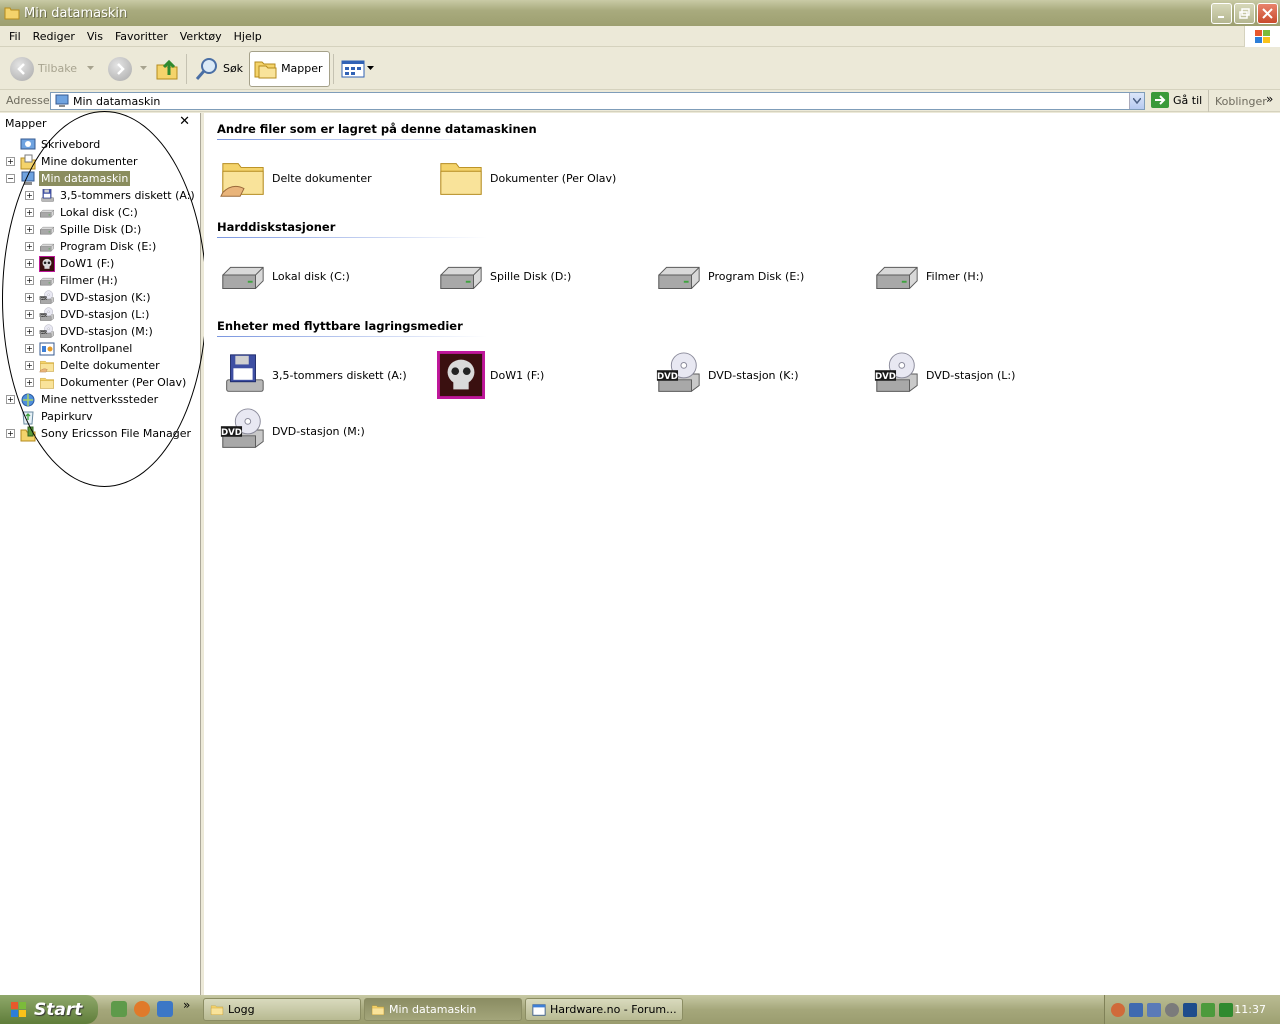 Image resolution: width=1280 pixels, height=1024 pixels. What do you see at coordinates (1118, 1009) in the screenshot?
I see `tray-expand-icon` at bounding box center [1118, 1009].